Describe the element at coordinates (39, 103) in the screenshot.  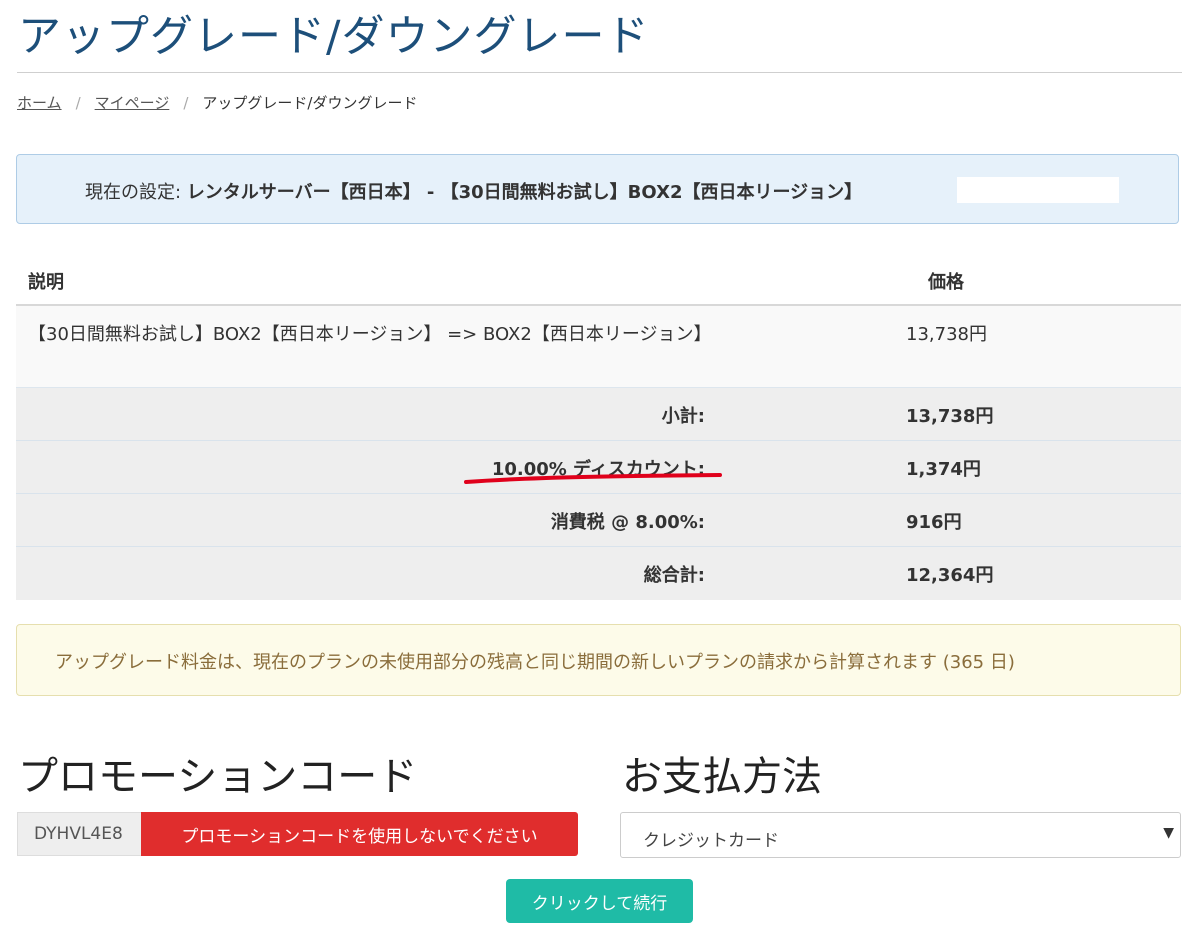
I see `breadcrumb-home-link: ホーム` at that location.